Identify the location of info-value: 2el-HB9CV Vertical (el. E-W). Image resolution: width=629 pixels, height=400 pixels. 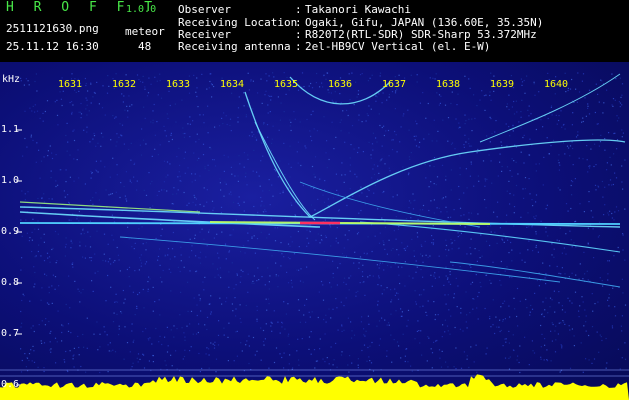
(398, 46).